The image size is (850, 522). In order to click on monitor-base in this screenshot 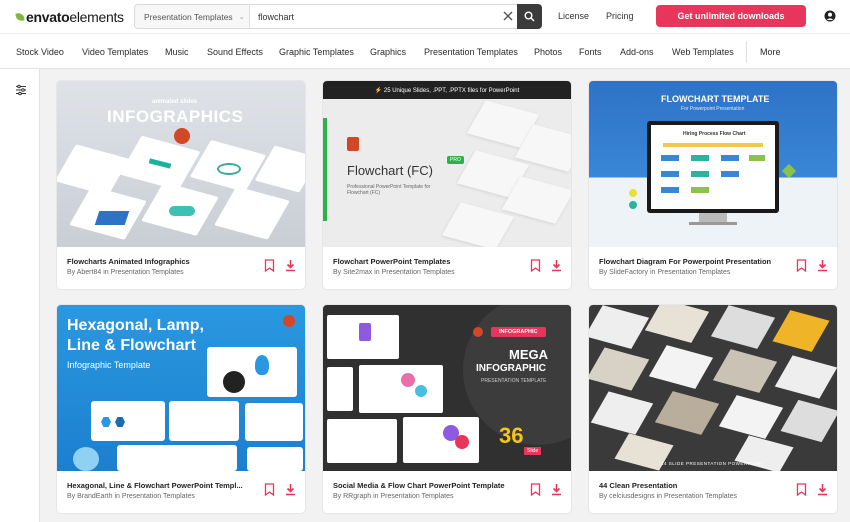, I will do `click(713, 223)`.